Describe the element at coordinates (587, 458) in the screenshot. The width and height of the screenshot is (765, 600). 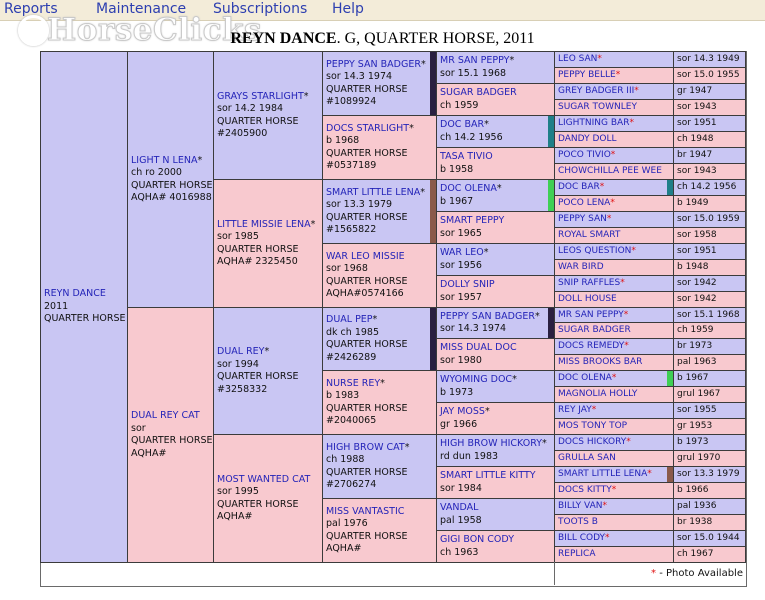
I see `horse-name-link: GRULLA SAN` at that location.